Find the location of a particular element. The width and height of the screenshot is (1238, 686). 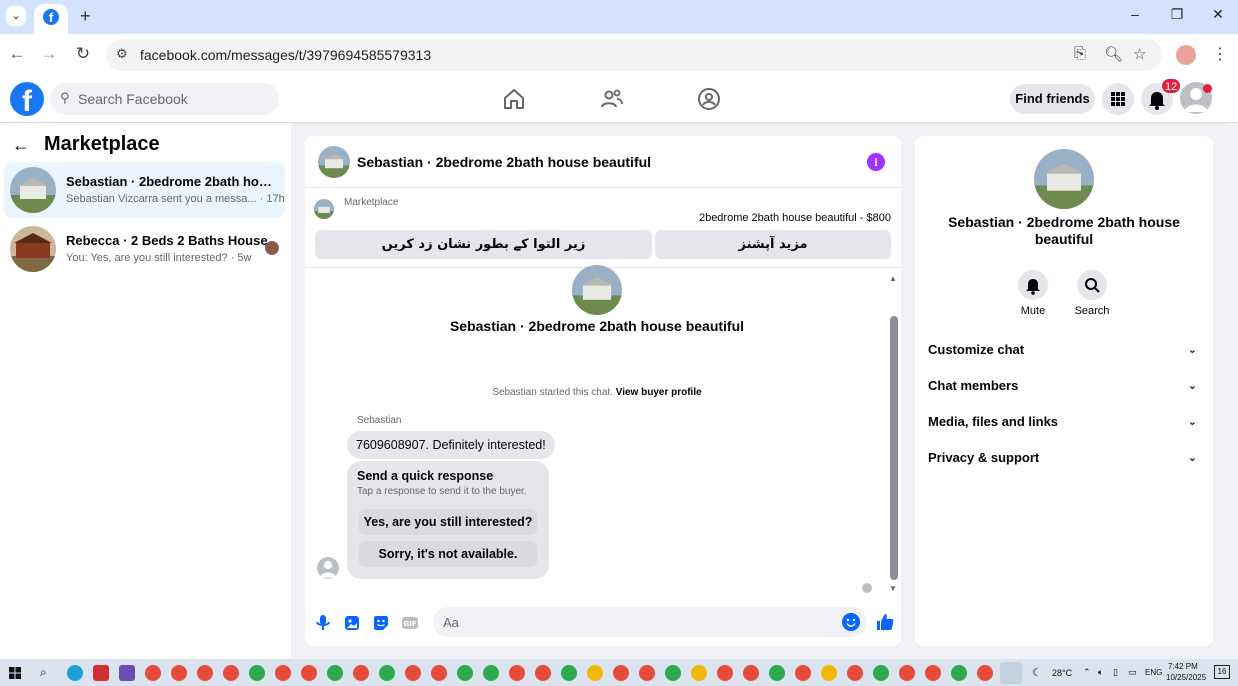

sticker-icon is located at coordinates (381, 623).